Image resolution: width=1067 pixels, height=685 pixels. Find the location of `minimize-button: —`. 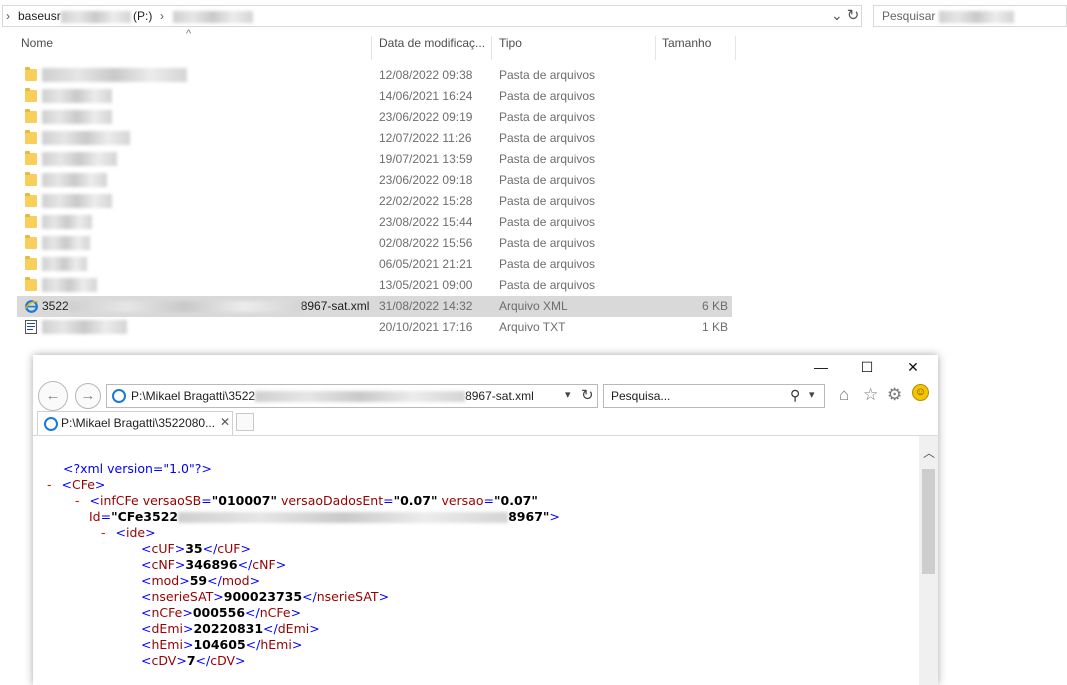

minimize-button: — is located at coordinates (821, 367).